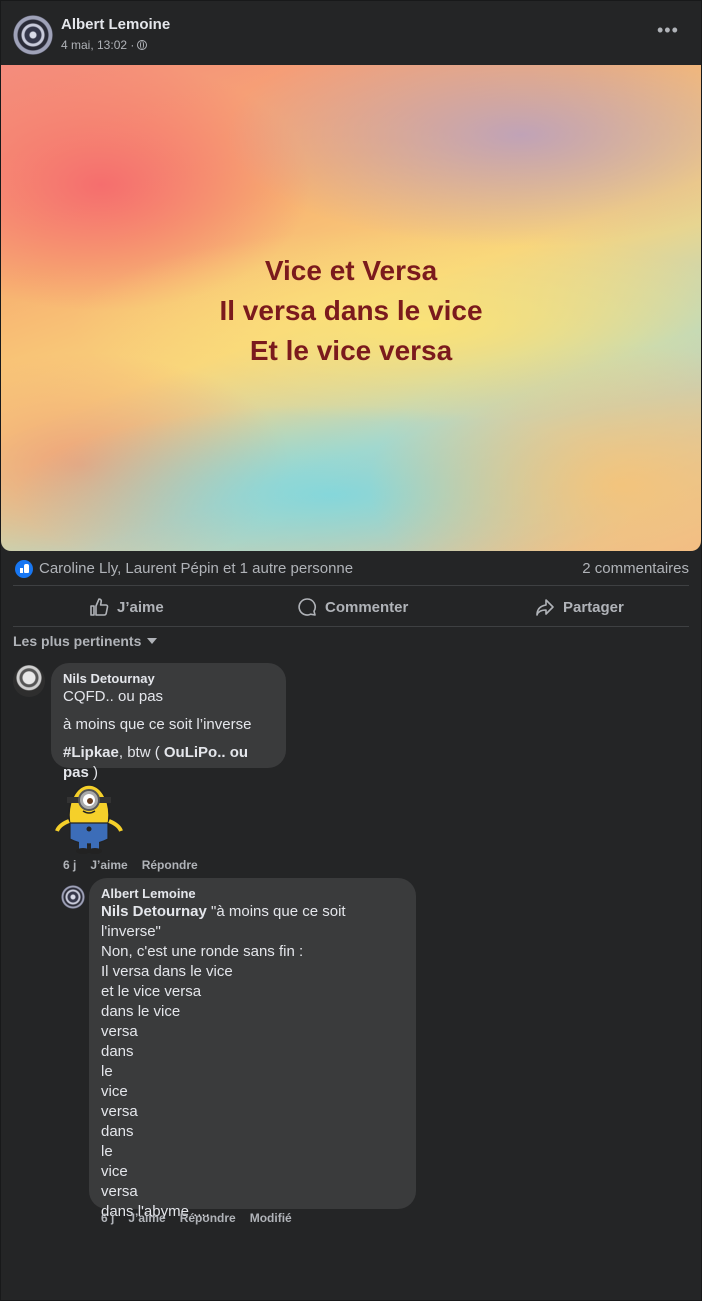 The height and width of the screenshot is (1301, 702). Describe the element at coordinates (252, 894) in the screenshot. I see `commenter-name: Albert Lemoine` at that location.